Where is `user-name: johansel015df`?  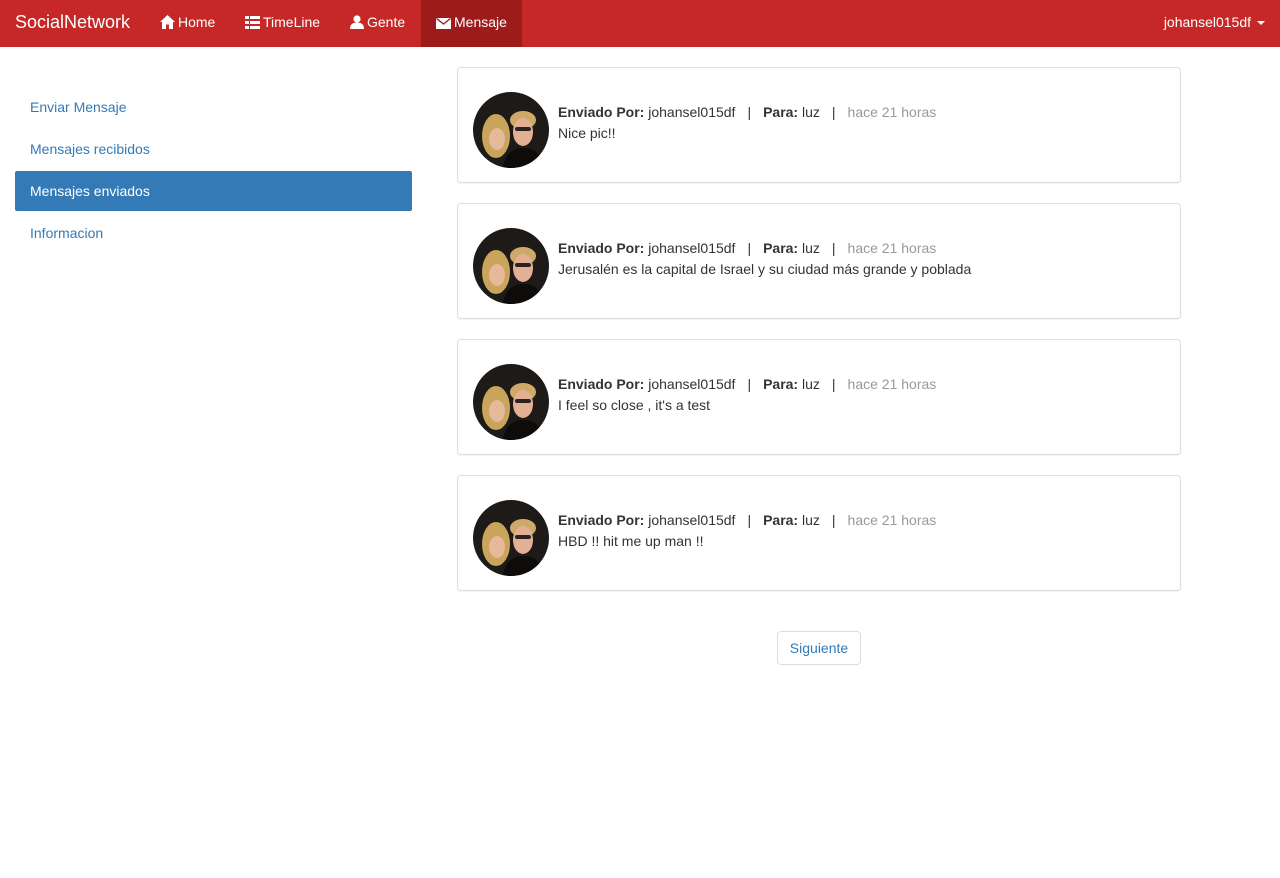
user-name: johansel015df is located at coordinates (1207, 22).